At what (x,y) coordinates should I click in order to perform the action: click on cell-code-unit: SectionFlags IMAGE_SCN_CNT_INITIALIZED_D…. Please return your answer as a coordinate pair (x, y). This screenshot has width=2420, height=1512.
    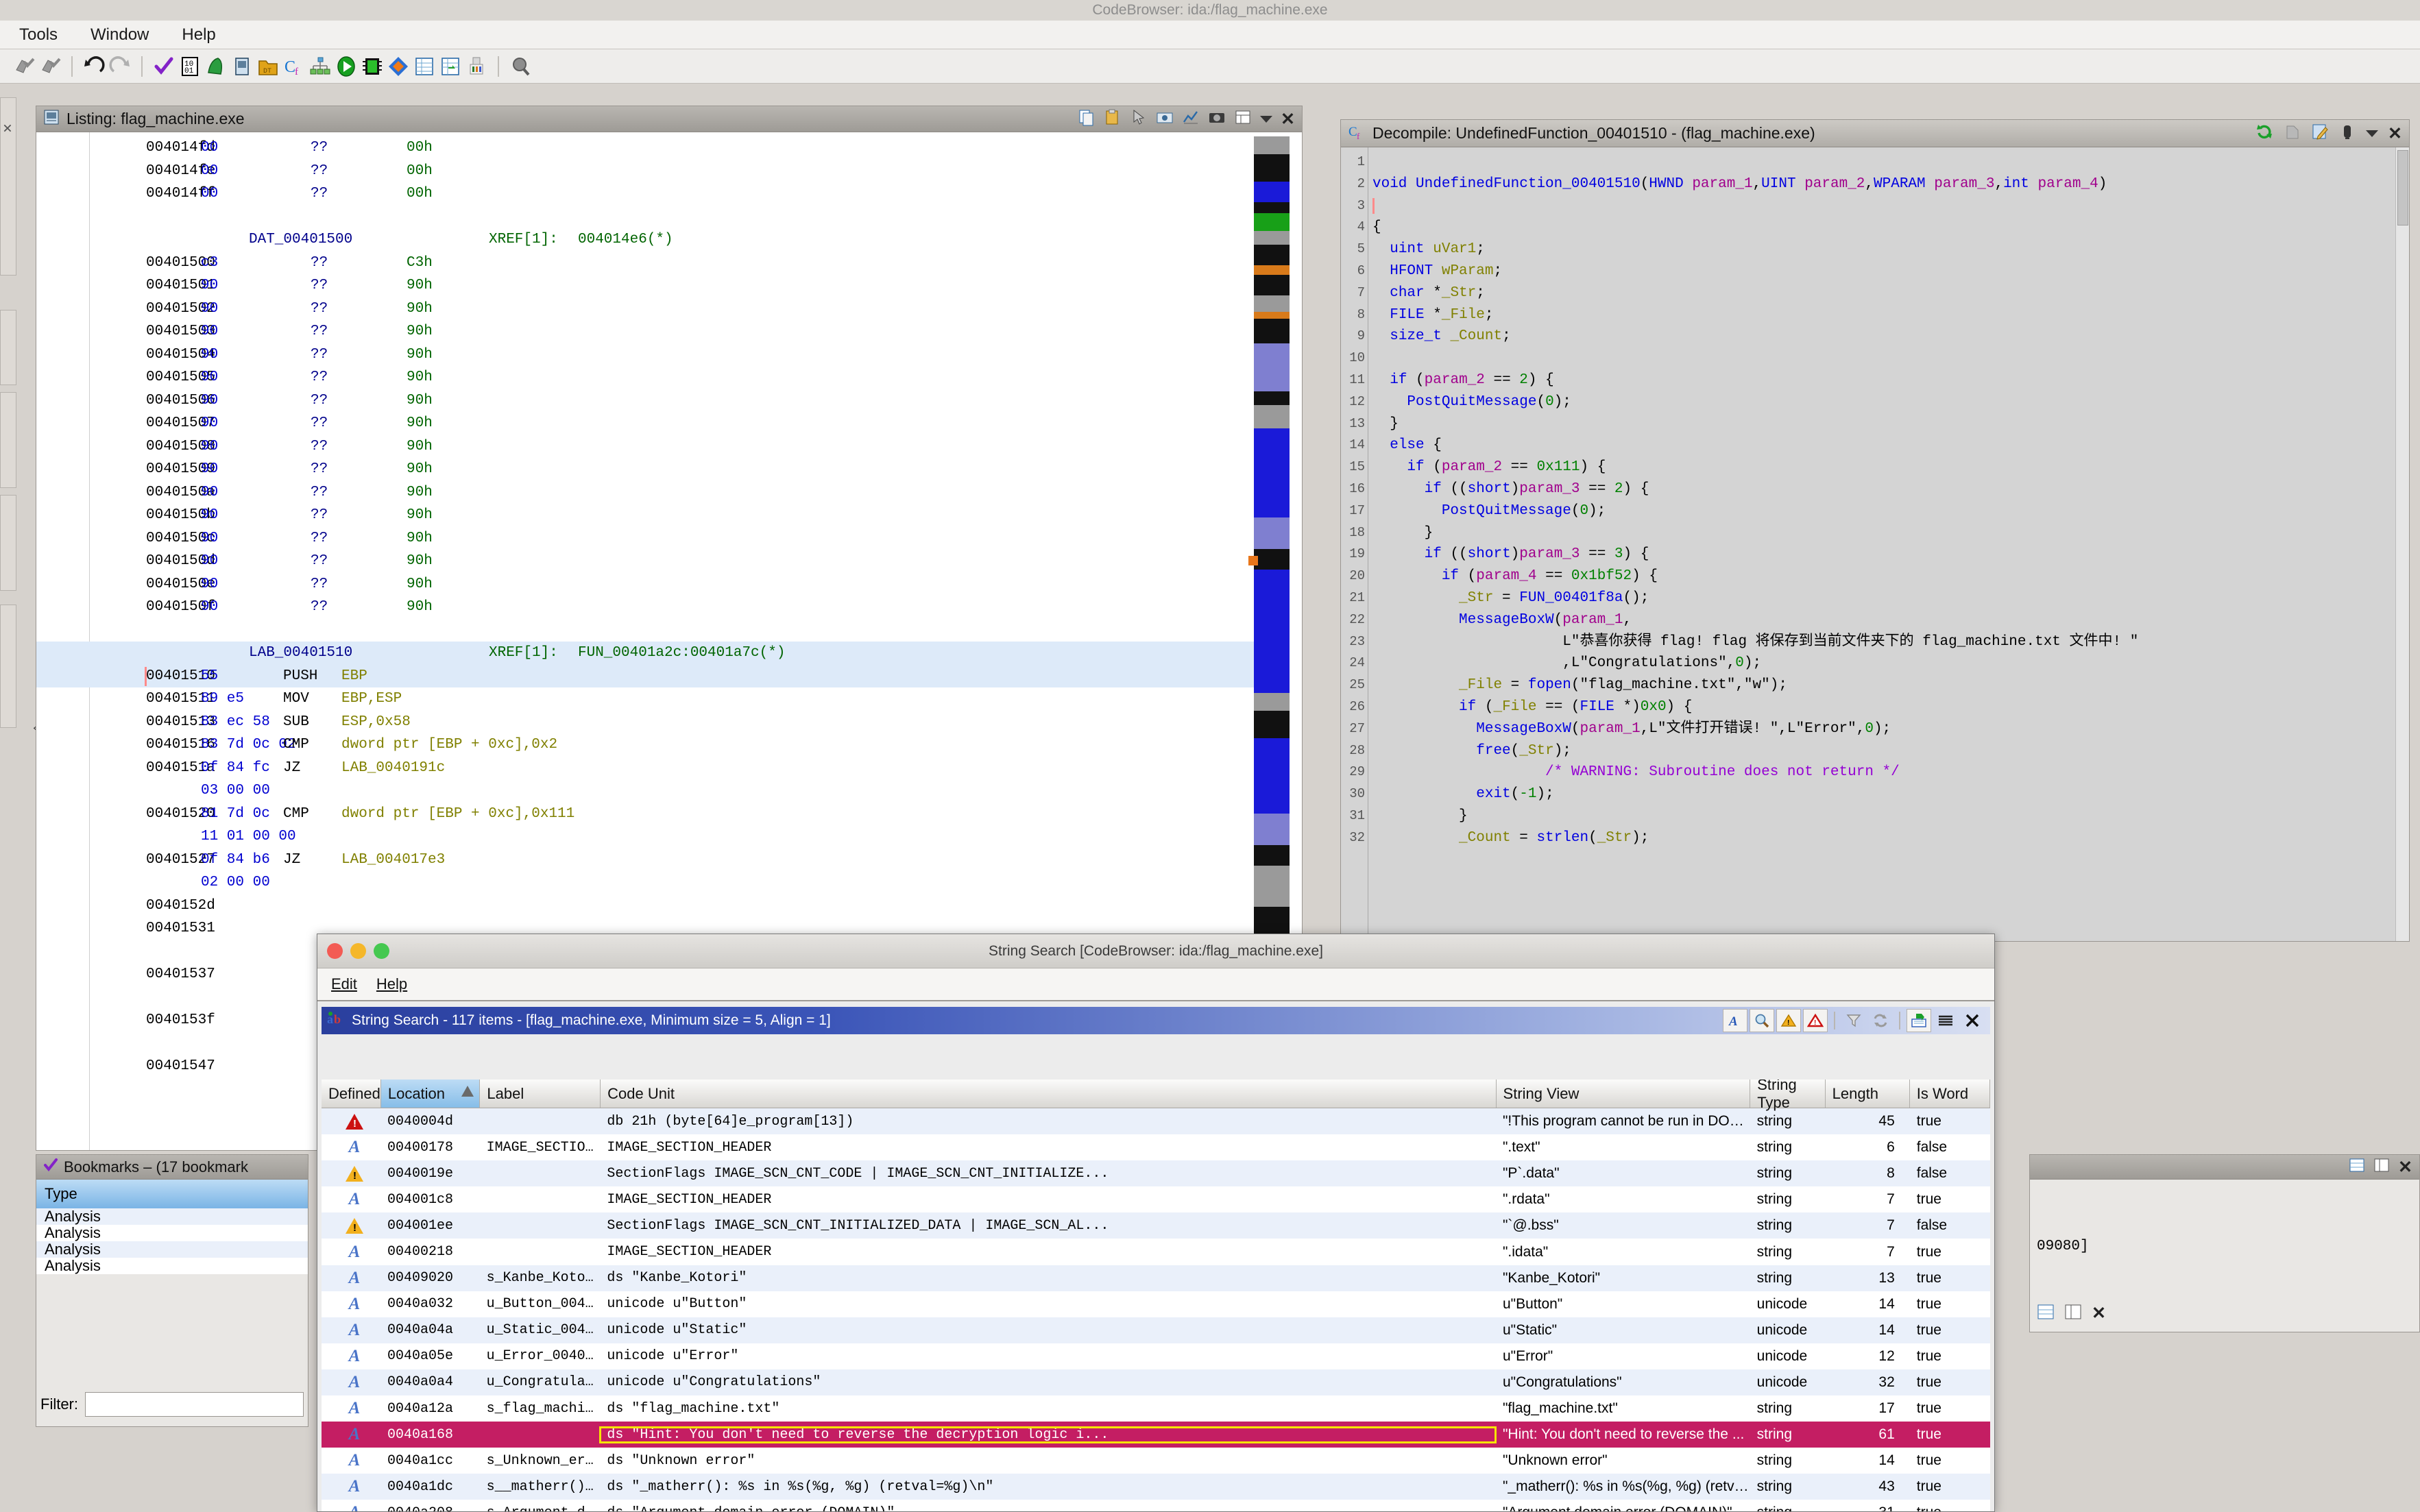
    Looking at the image, I should click on (1048, 1226).